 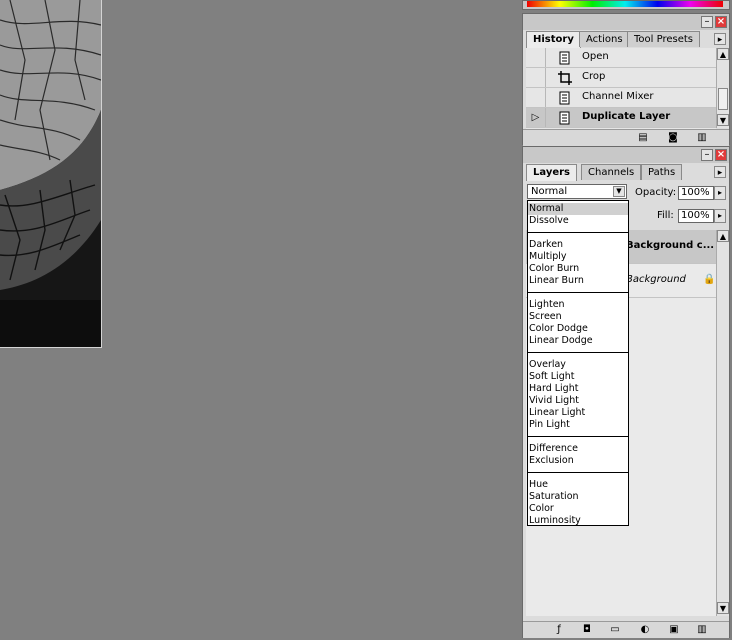 I want to click on lock-icon: 🔒, so click(x=709, y=279).